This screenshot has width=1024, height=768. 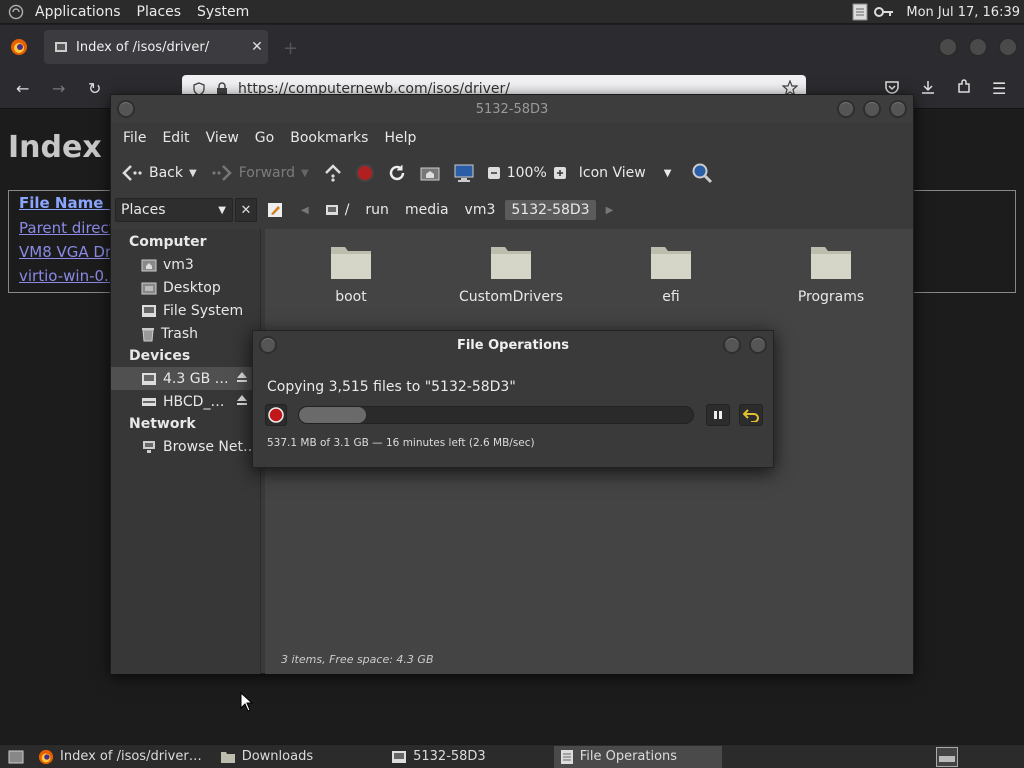 What do you see at coordinates (152, 173) in the screenshot?
I see `back-button: Back` at bounding box center [152, 173].